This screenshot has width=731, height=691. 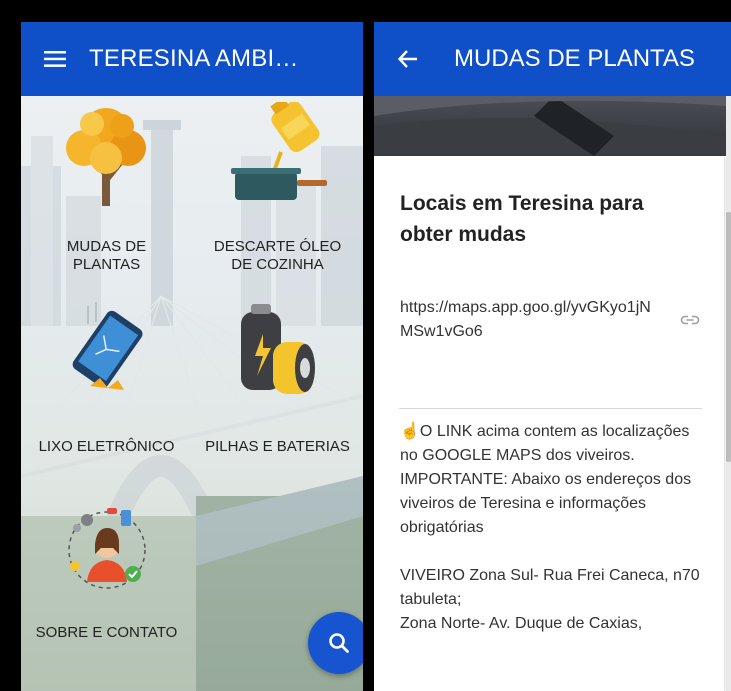 I want to click on battery-icon, so click(x=277, y=349).